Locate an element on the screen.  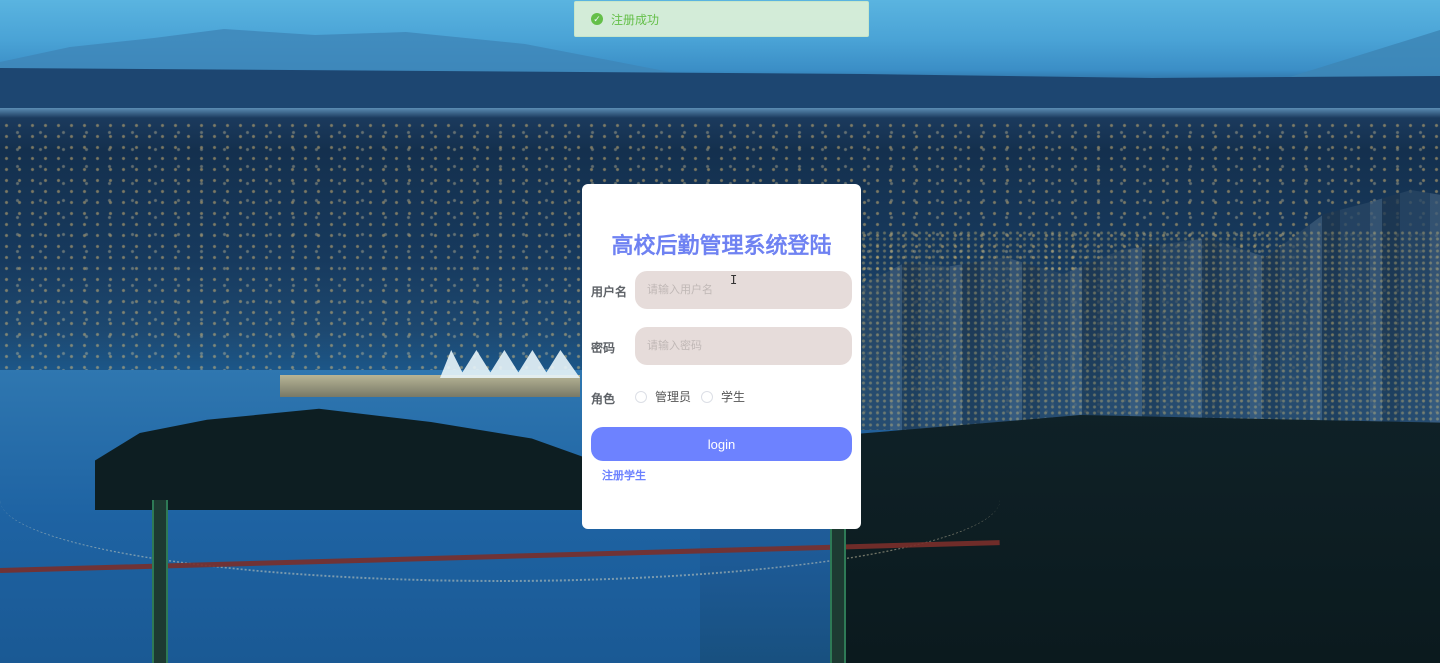
role-option-student: 学生 is located at coordinates (723, 396).